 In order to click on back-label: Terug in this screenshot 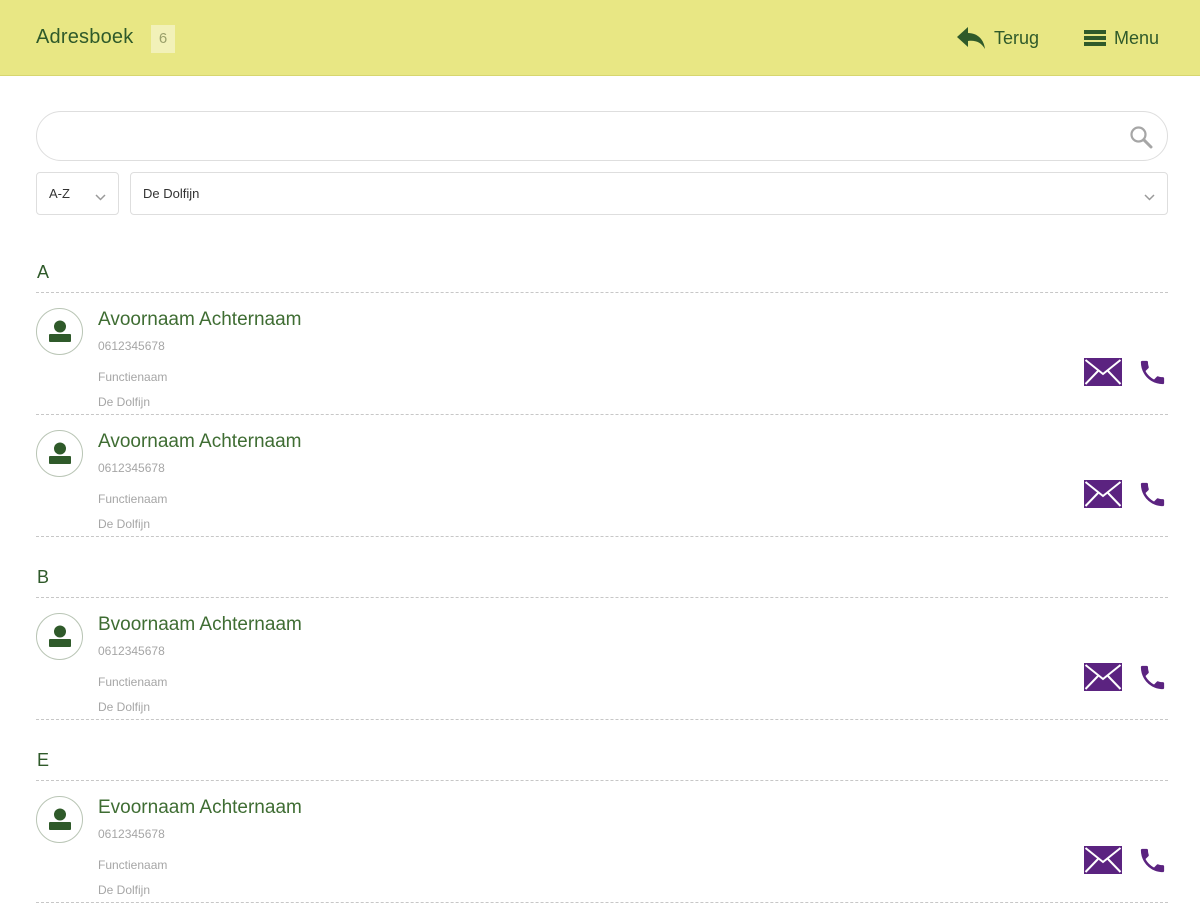, I will do `click(1017, 37)`.